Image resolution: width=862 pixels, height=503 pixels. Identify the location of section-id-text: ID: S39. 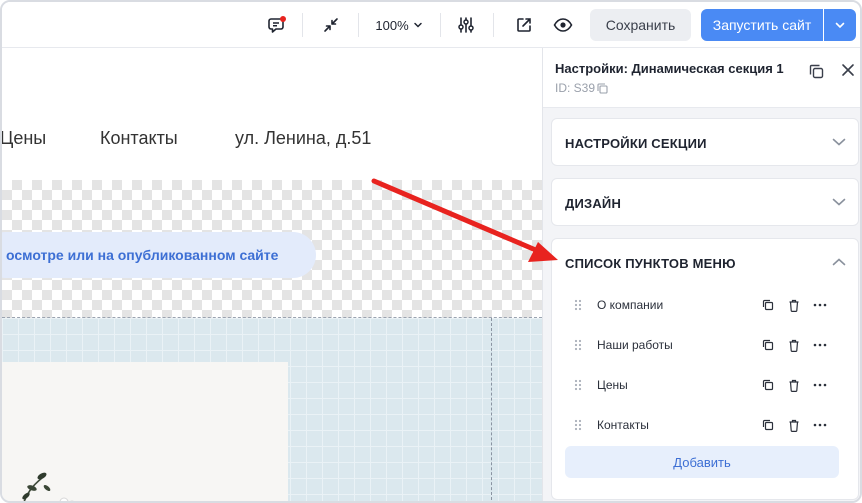
(575, 88).